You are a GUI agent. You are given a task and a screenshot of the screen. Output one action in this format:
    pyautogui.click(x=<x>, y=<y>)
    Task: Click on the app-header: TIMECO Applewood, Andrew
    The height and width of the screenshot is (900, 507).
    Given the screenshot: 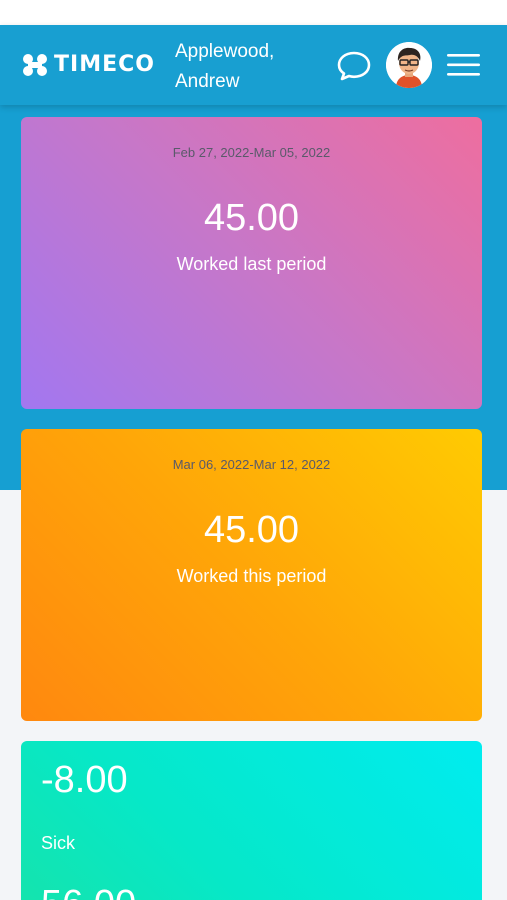 What is the action you would take?
    pyautogui.click(x=253, y=65)
    